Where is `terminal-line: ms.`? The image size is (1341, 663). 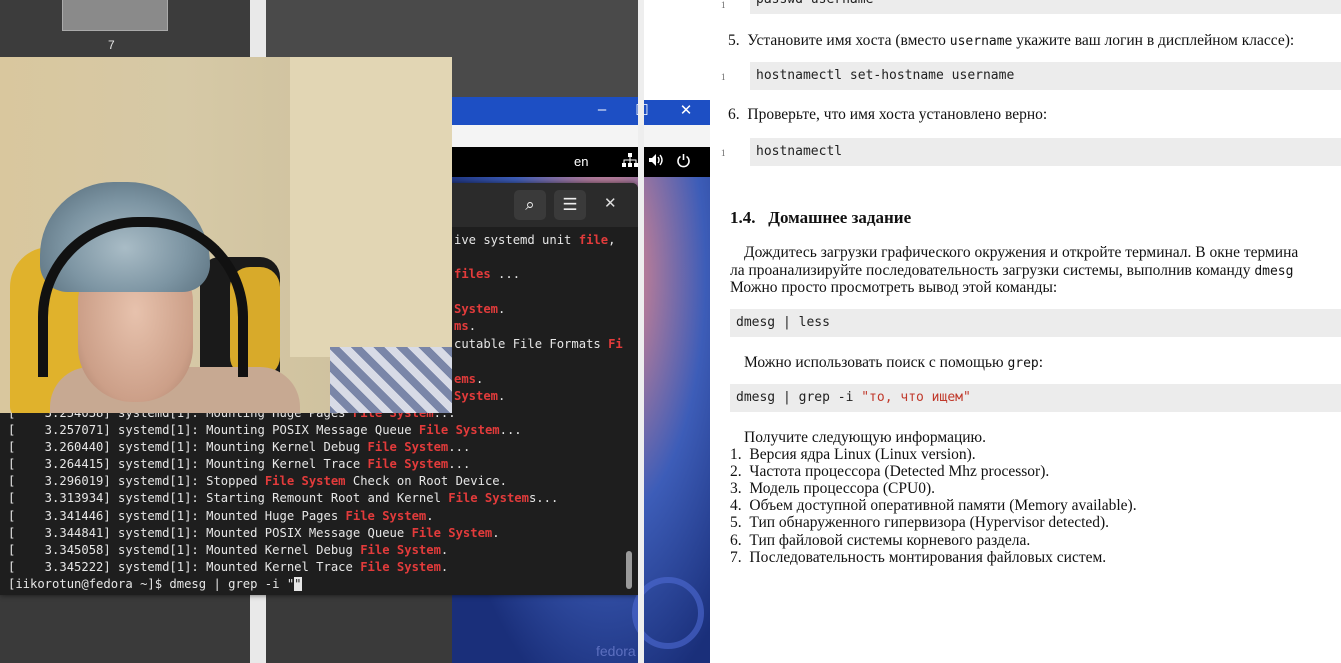 terminal-line: ms. is located at coordinates (465, 326).